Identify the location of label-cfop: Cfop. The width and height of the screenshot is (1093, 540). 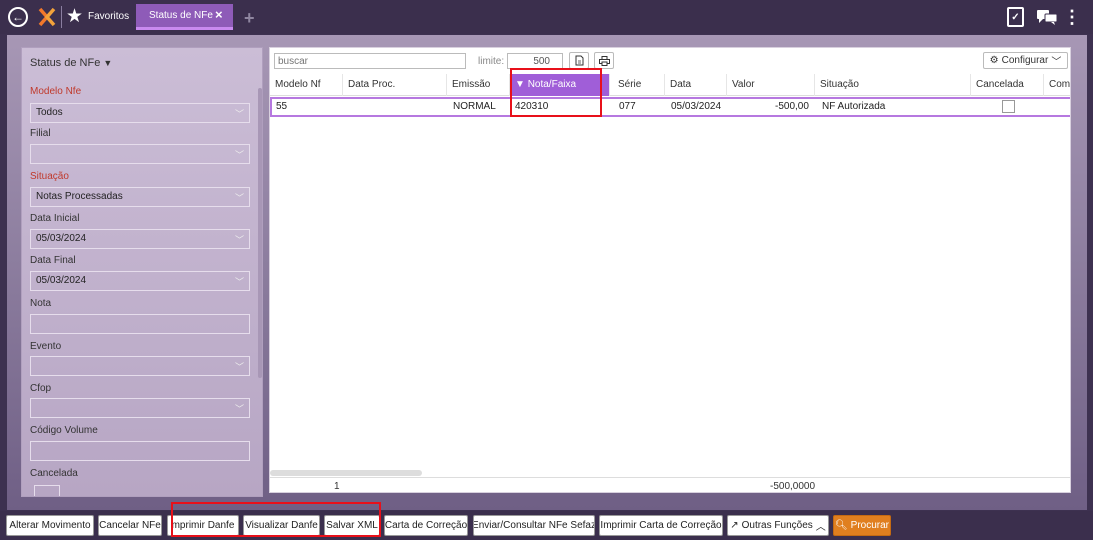
(41, 388).